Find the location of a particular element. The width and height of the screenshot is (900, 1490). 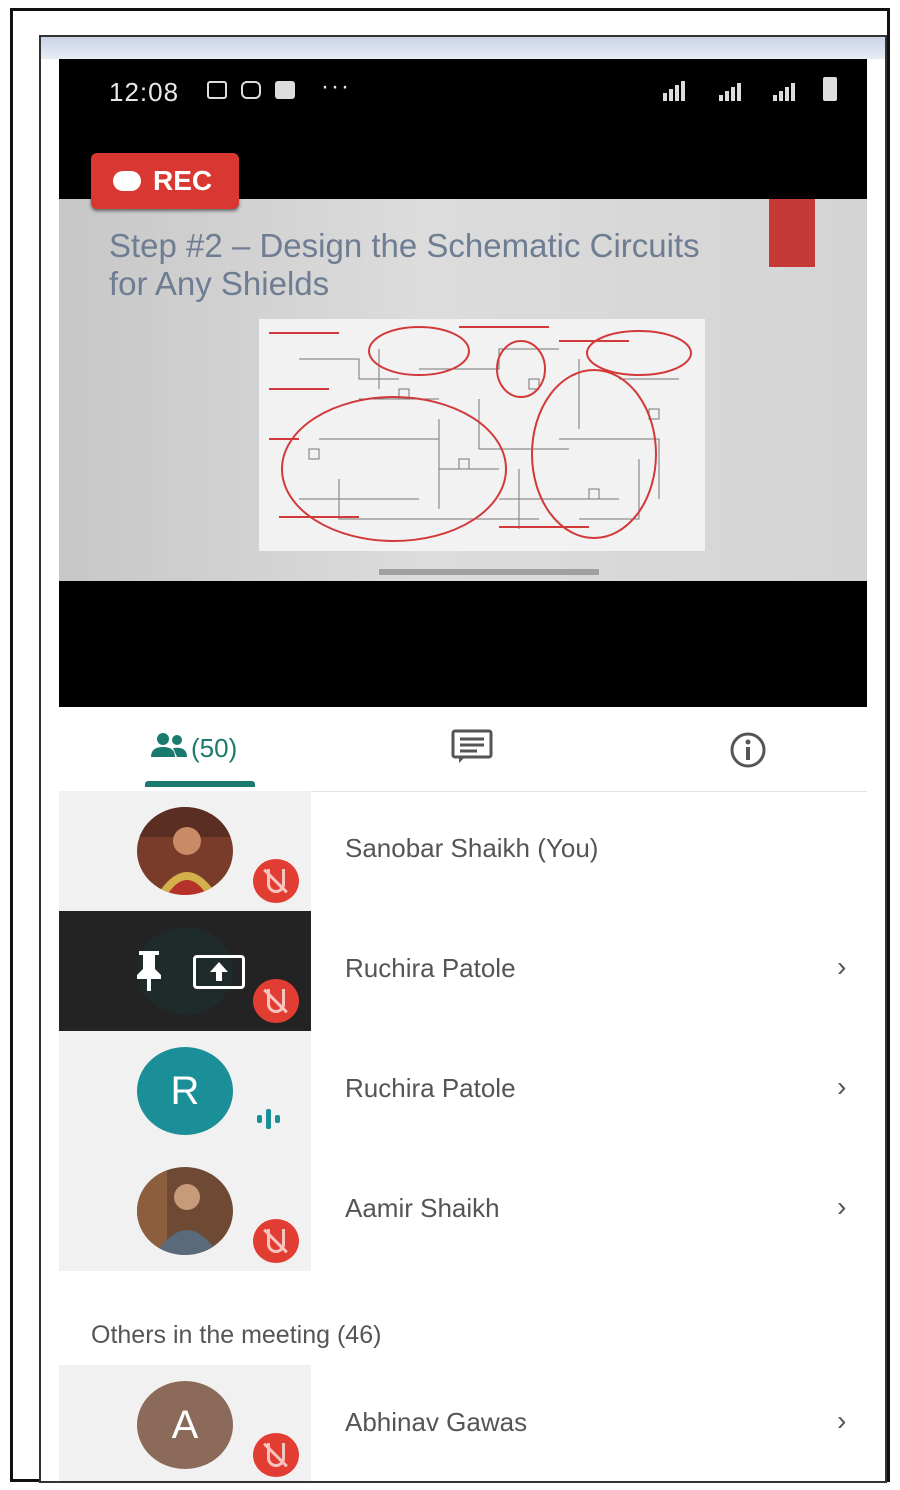

people-count: (50) is located at coordinates (214, 748).